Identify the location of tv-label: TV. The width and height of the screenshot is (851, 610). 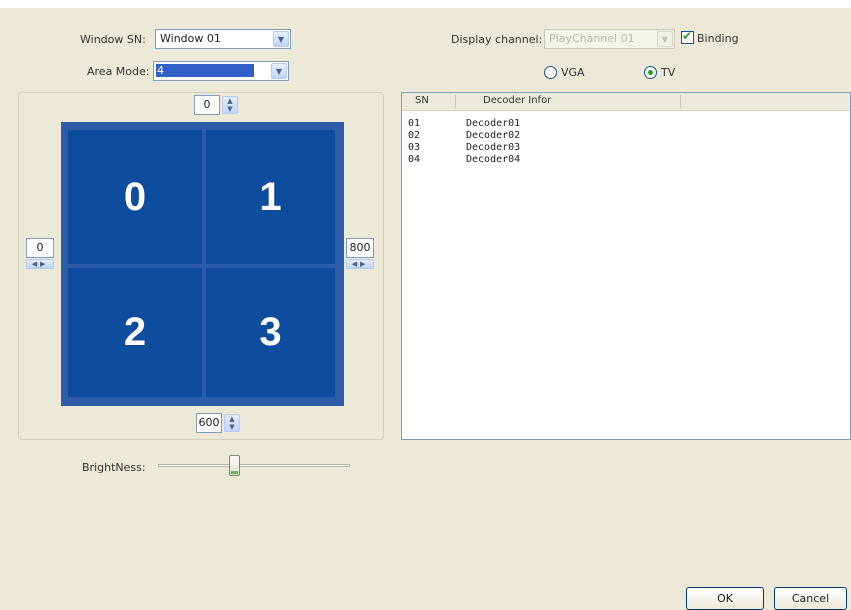
(668, 72).